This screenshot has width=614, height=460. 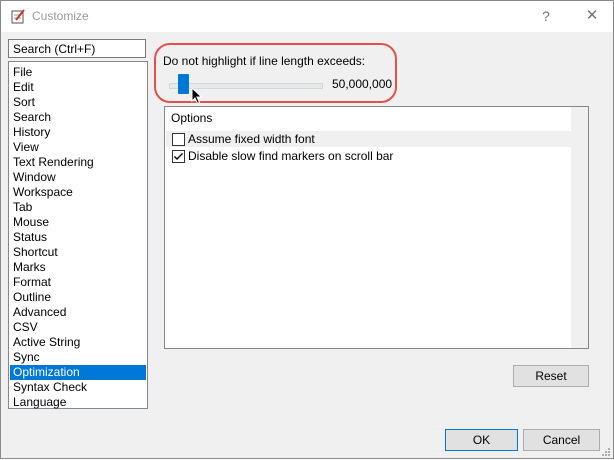 I want to click on category-item-shortcut: Shortcut, so click(x=78, y=252).